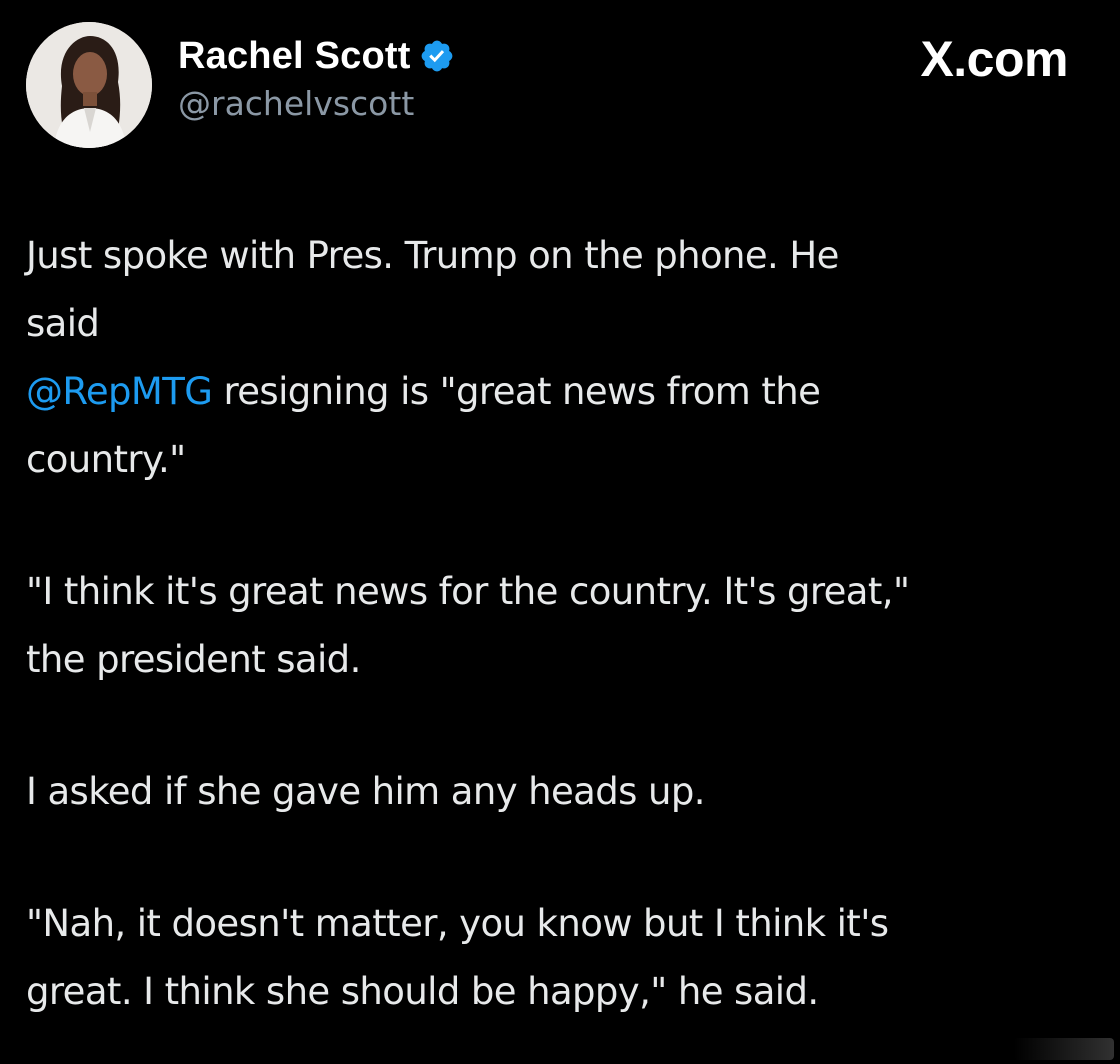 The width and height of the screenshot is (1120, 1064). What do you see at coordinates (63, 323) in the screenshot?
I see `tweet-line: said` at bounding box center [63, 323].